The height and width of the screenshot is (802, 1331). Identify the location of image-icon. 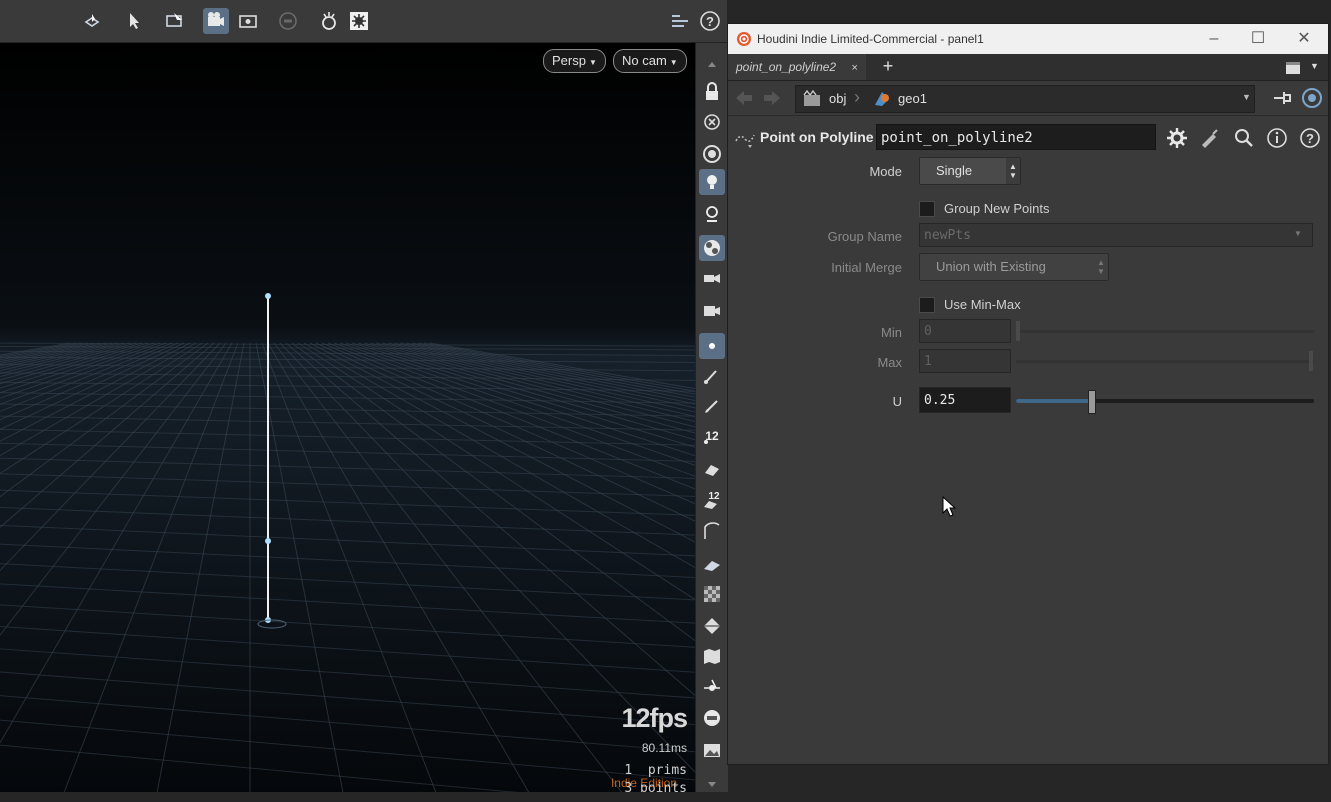
(712, 750).